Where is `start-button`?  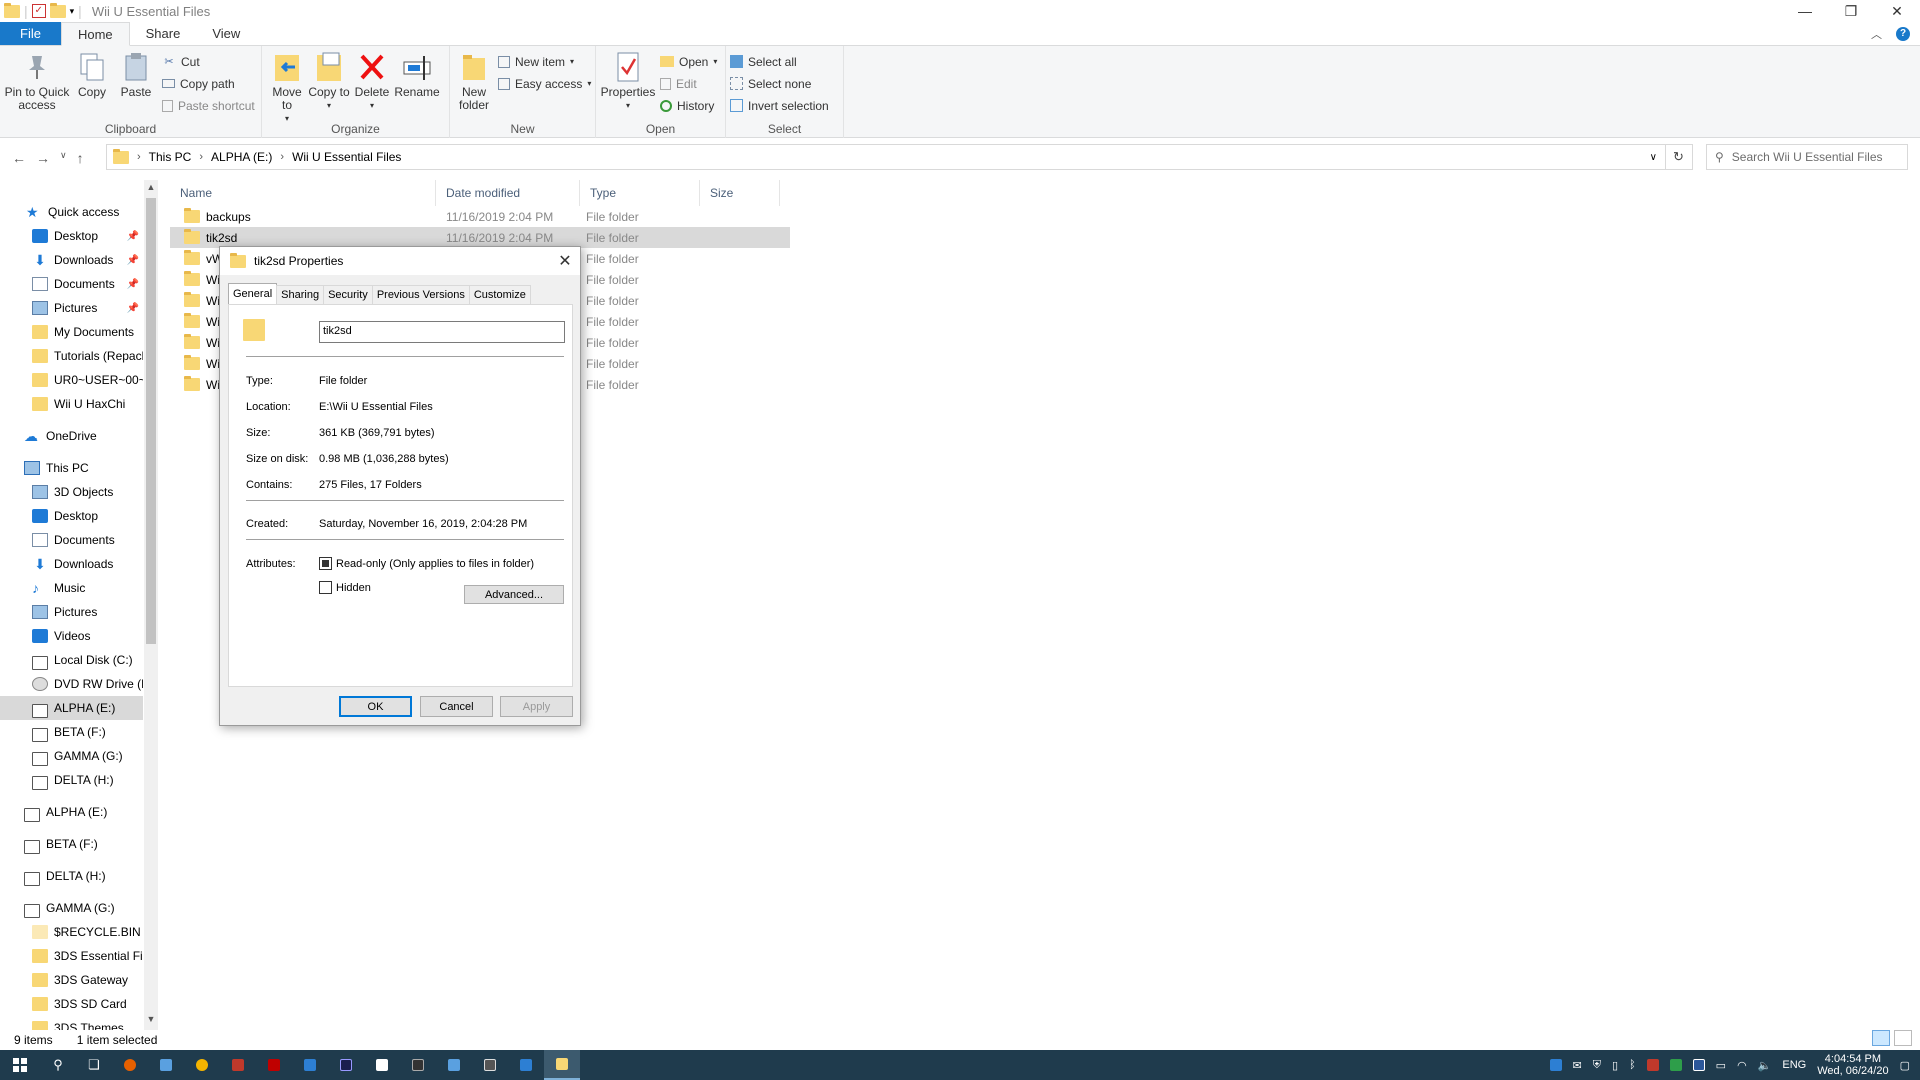
start-button is located at coordinates (20, 1065).